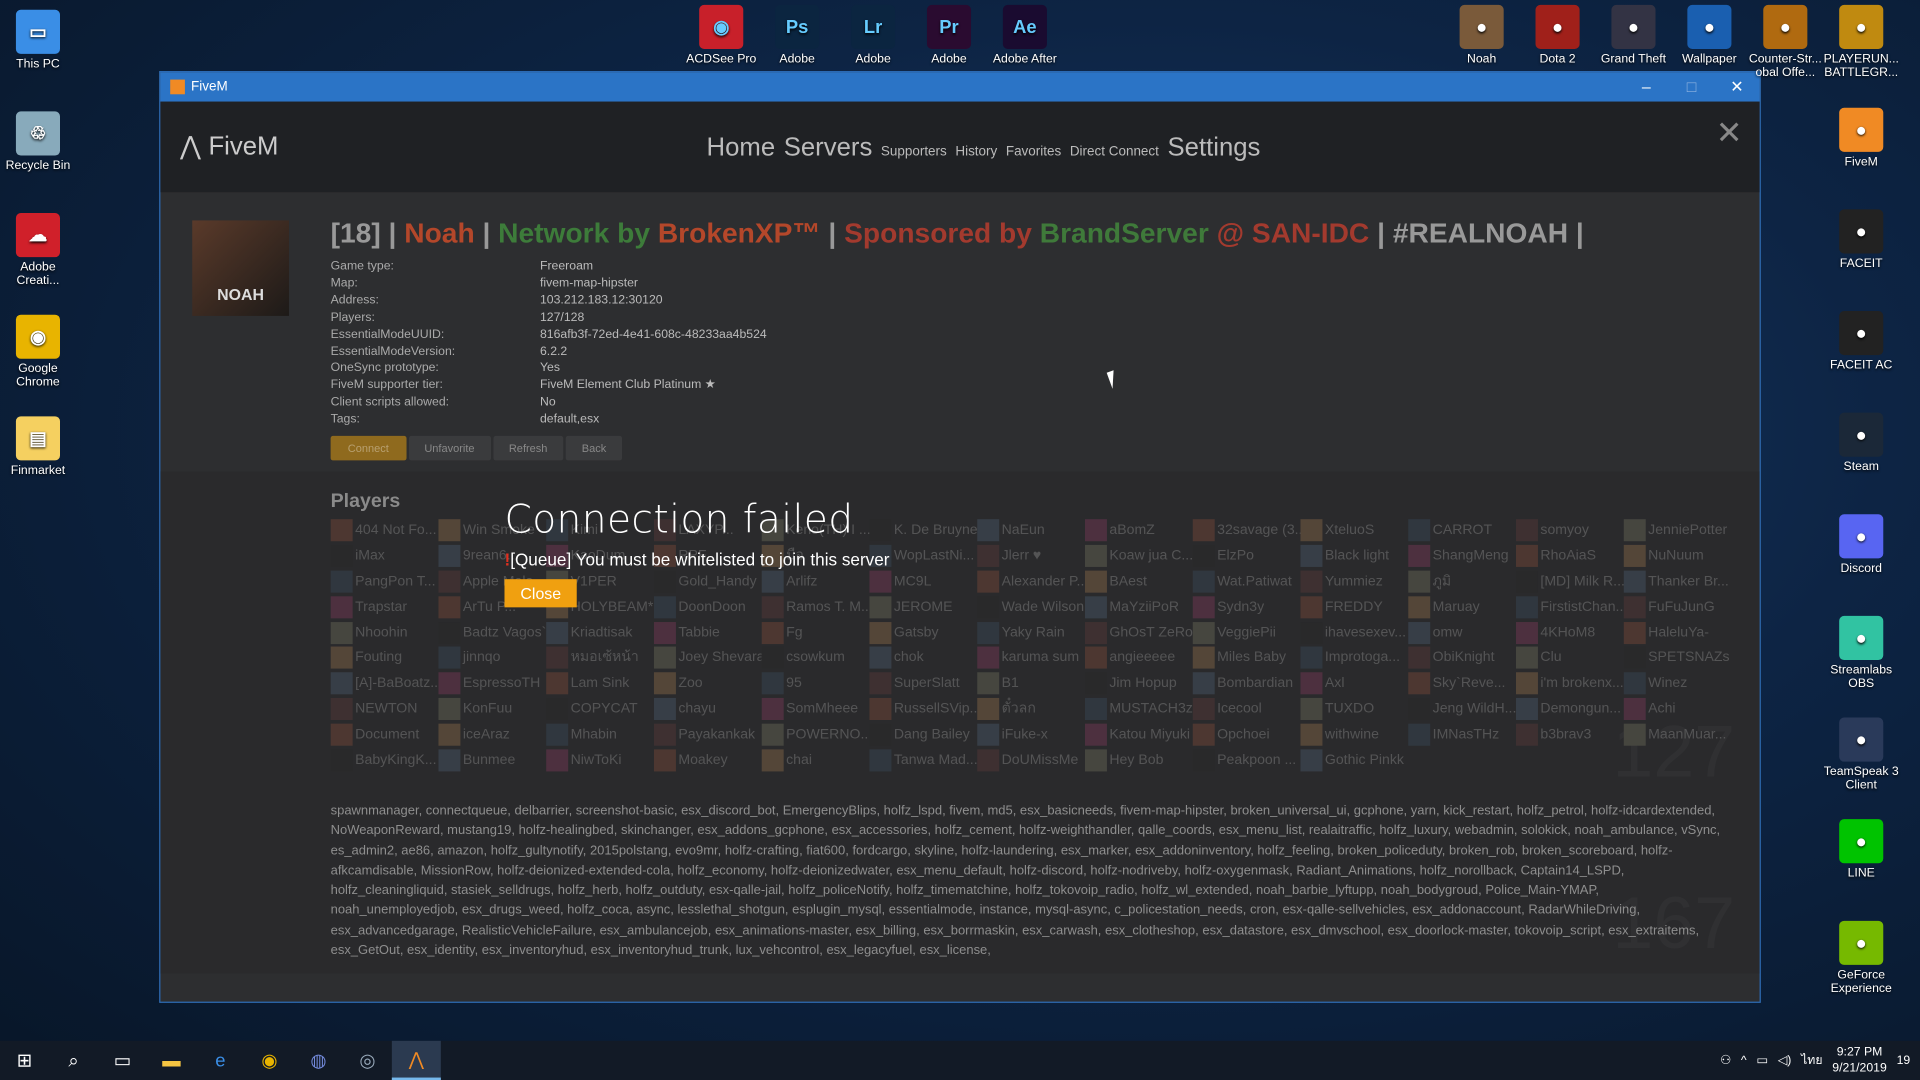 The height and width of the screenshot is (1080, 1920). Describe the element at coordinates (1569, 530) in the screenshot. I see `player-item: somyoy` at that location.